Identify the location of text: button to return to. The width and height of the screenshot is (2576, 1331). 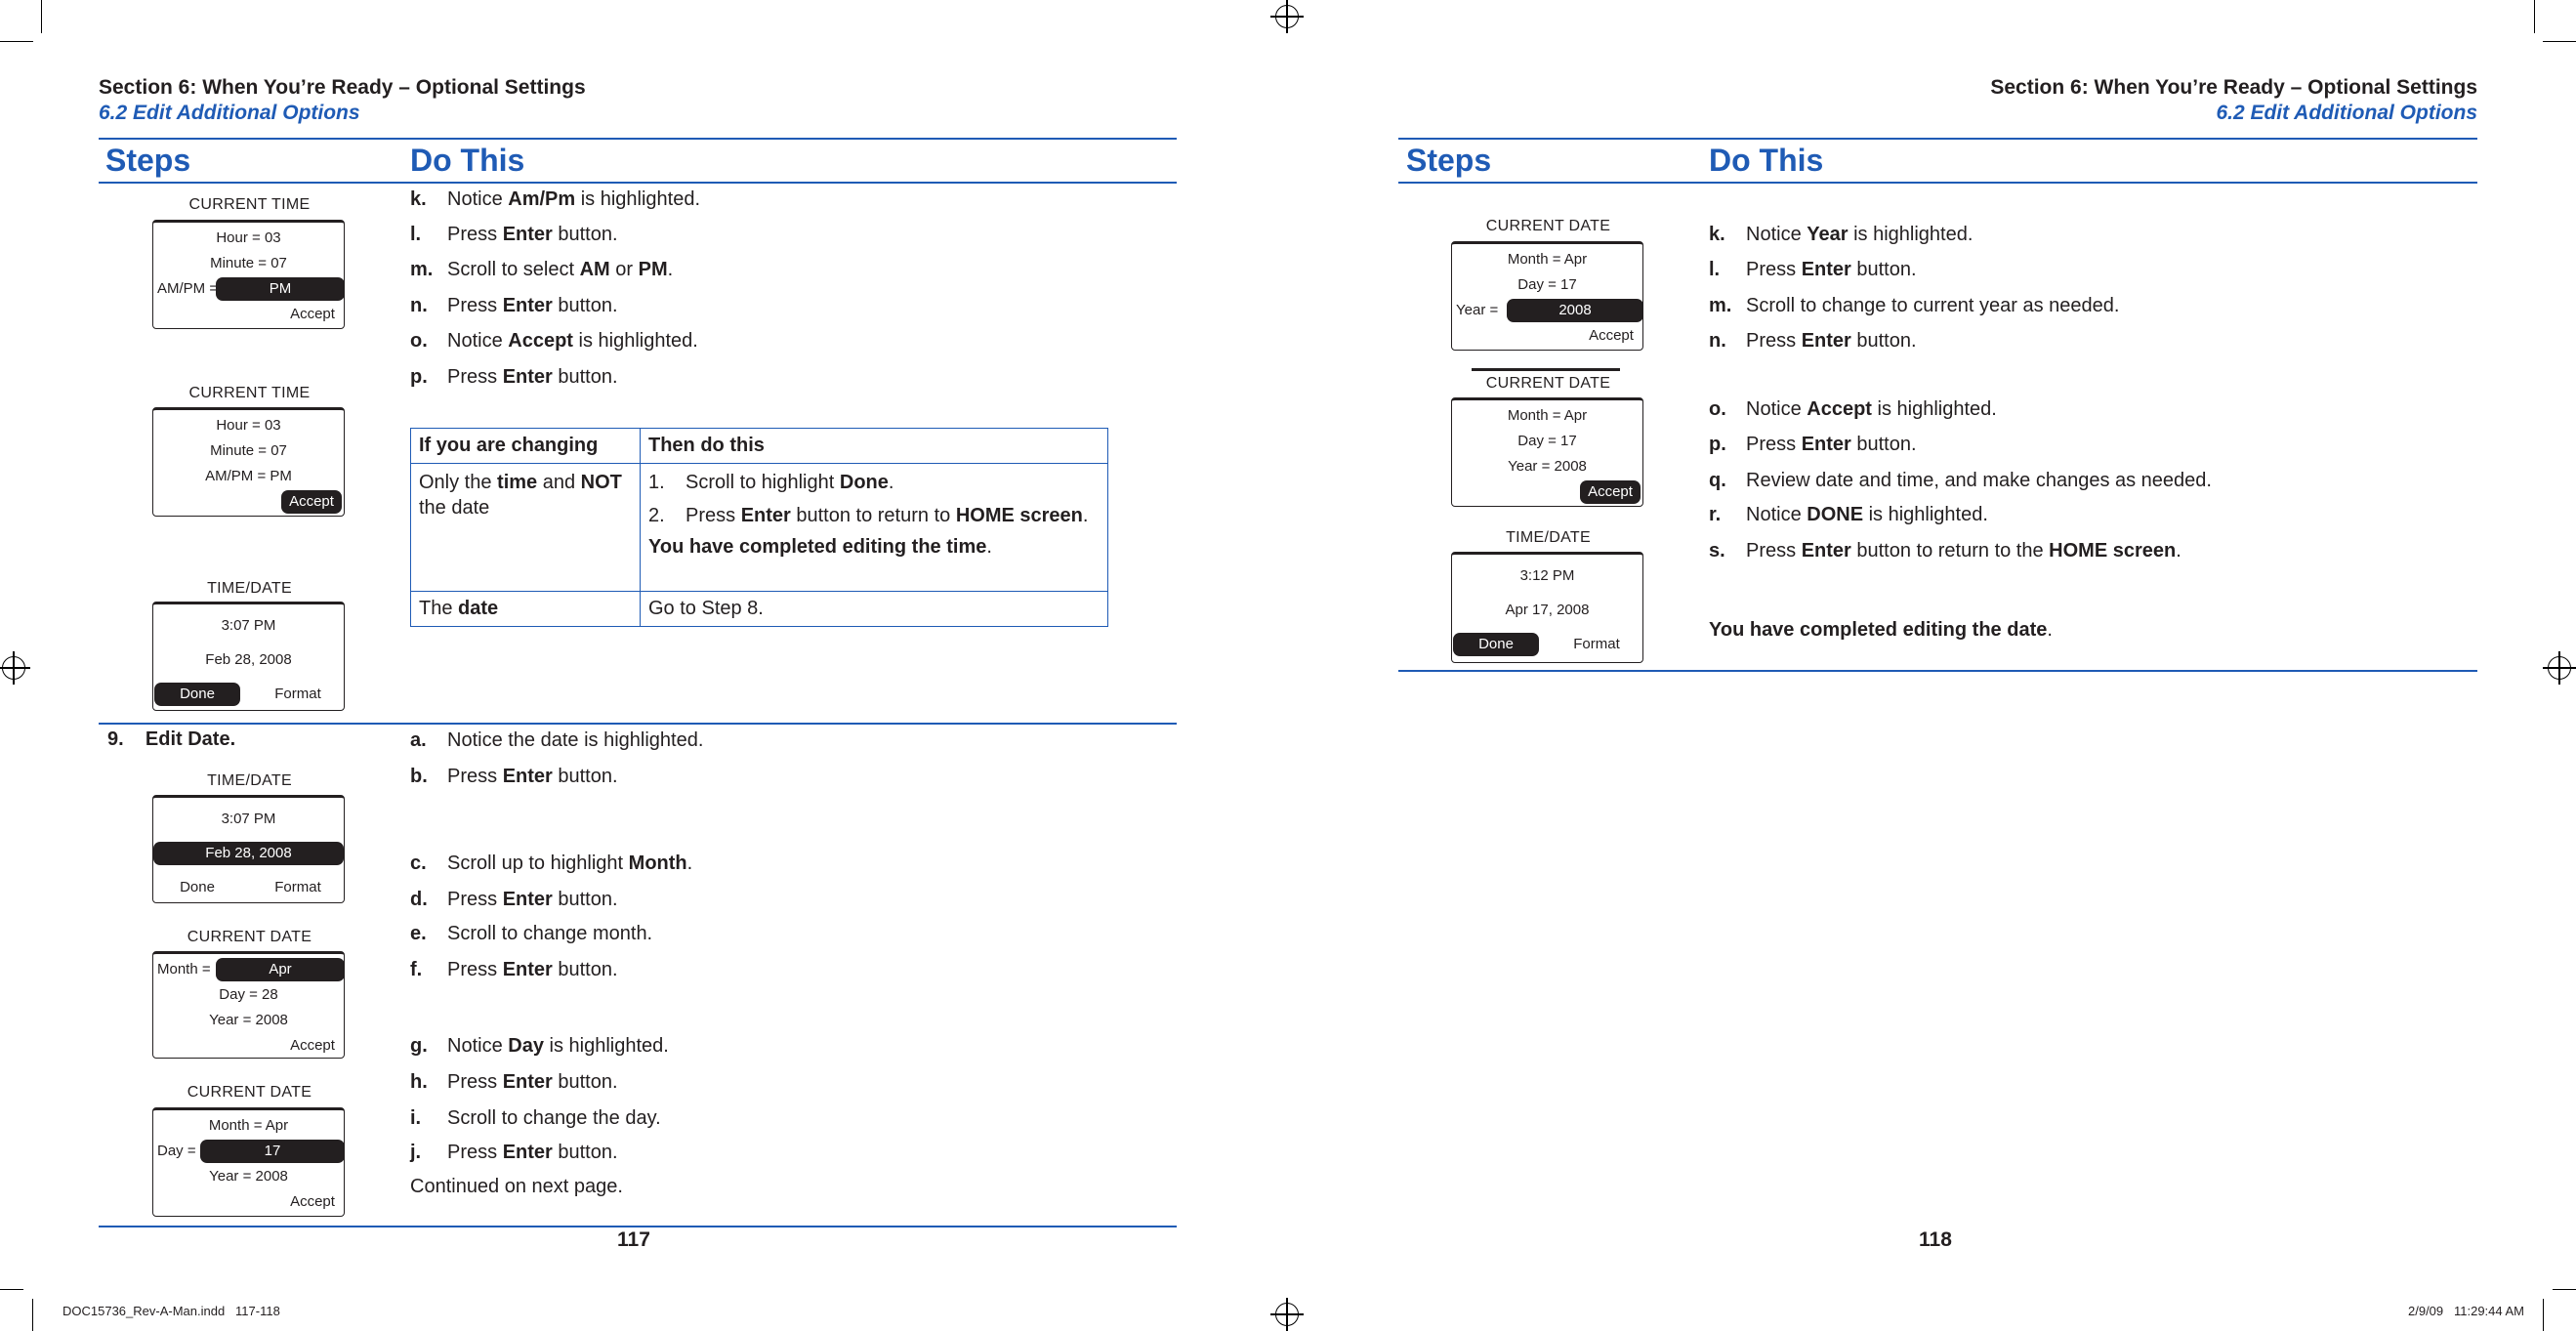
(873, 515).